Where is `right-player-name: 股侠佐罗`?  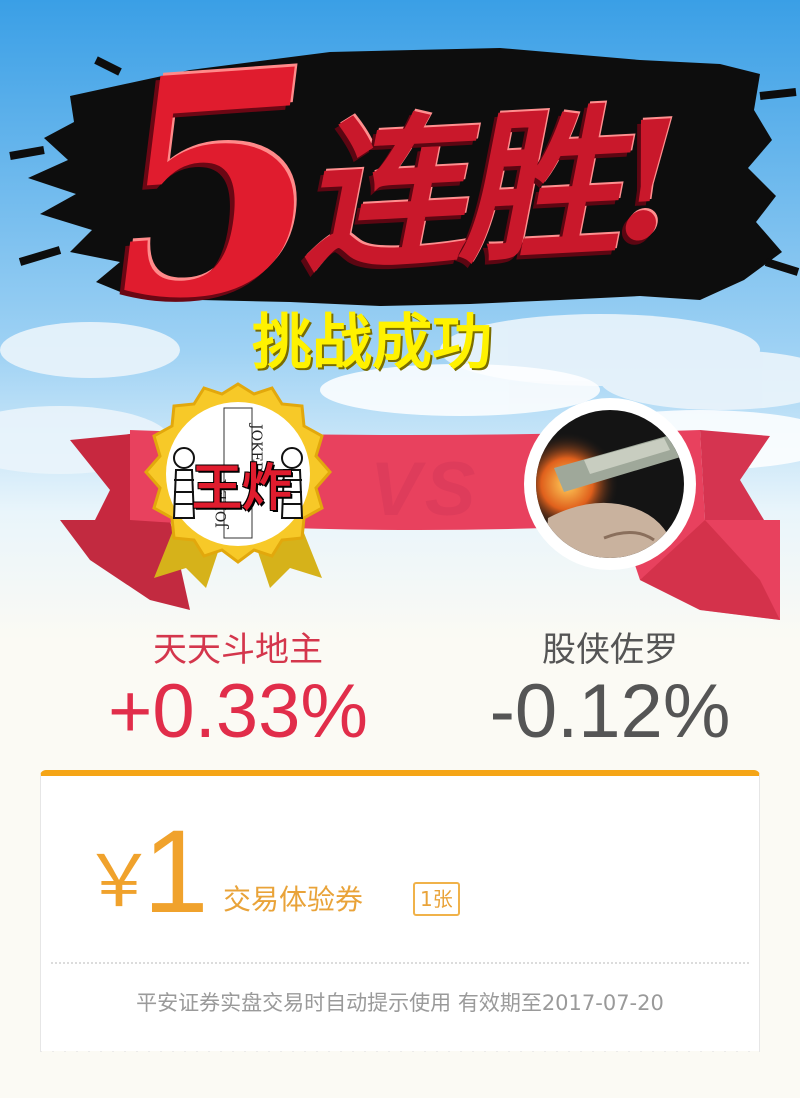
right-player-name: 股侠佐罗 is located at coordinates (610, 650).